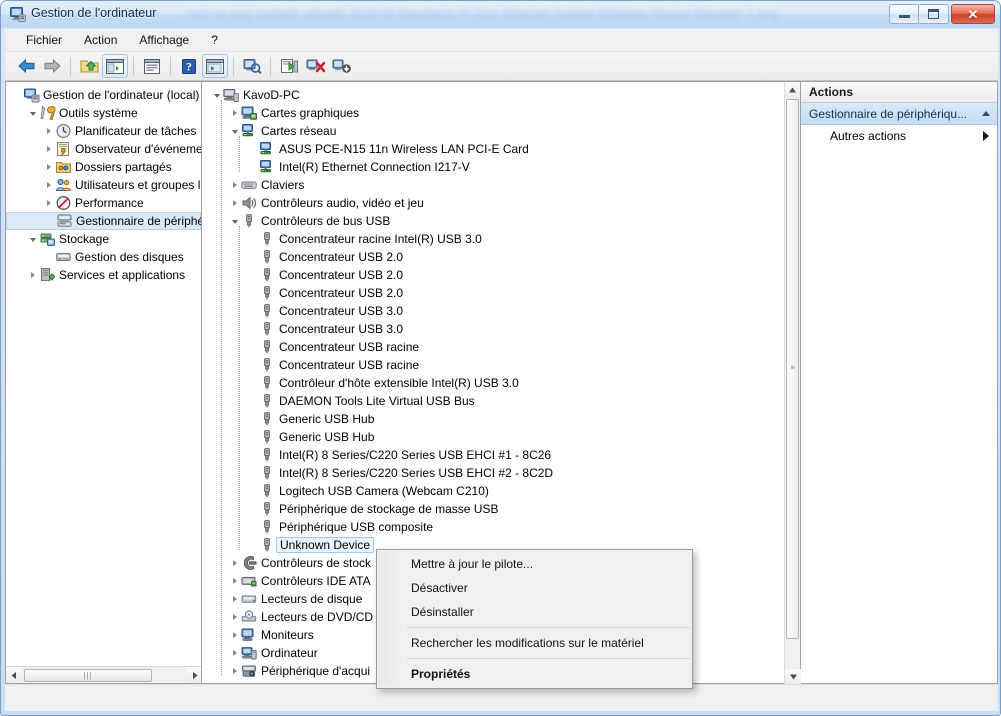 The image size is (1001, 716). I want to click on up-folder-icon, so click(89, 66).